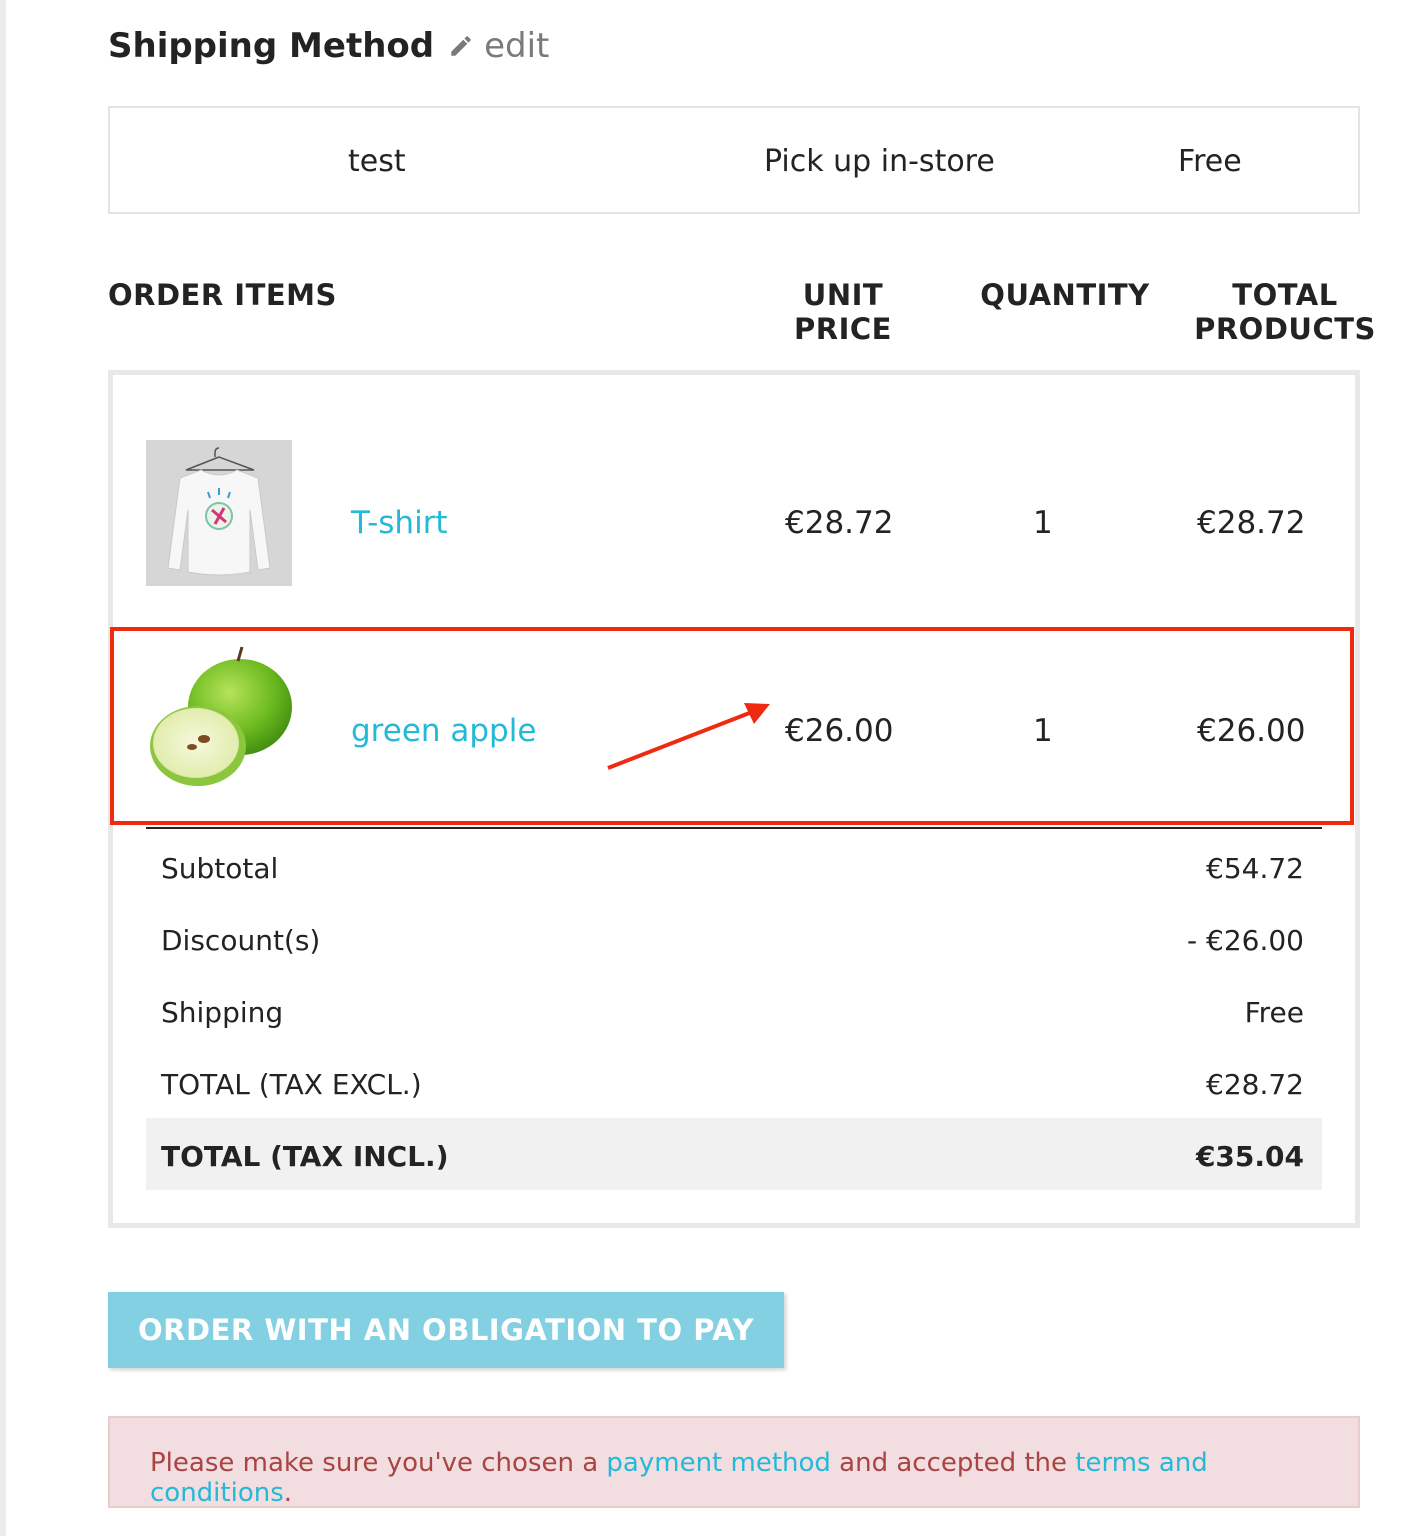 The height and width of the screenshot is (1536, 1420). I want to click on edit-label: edit, so click(517, 46).